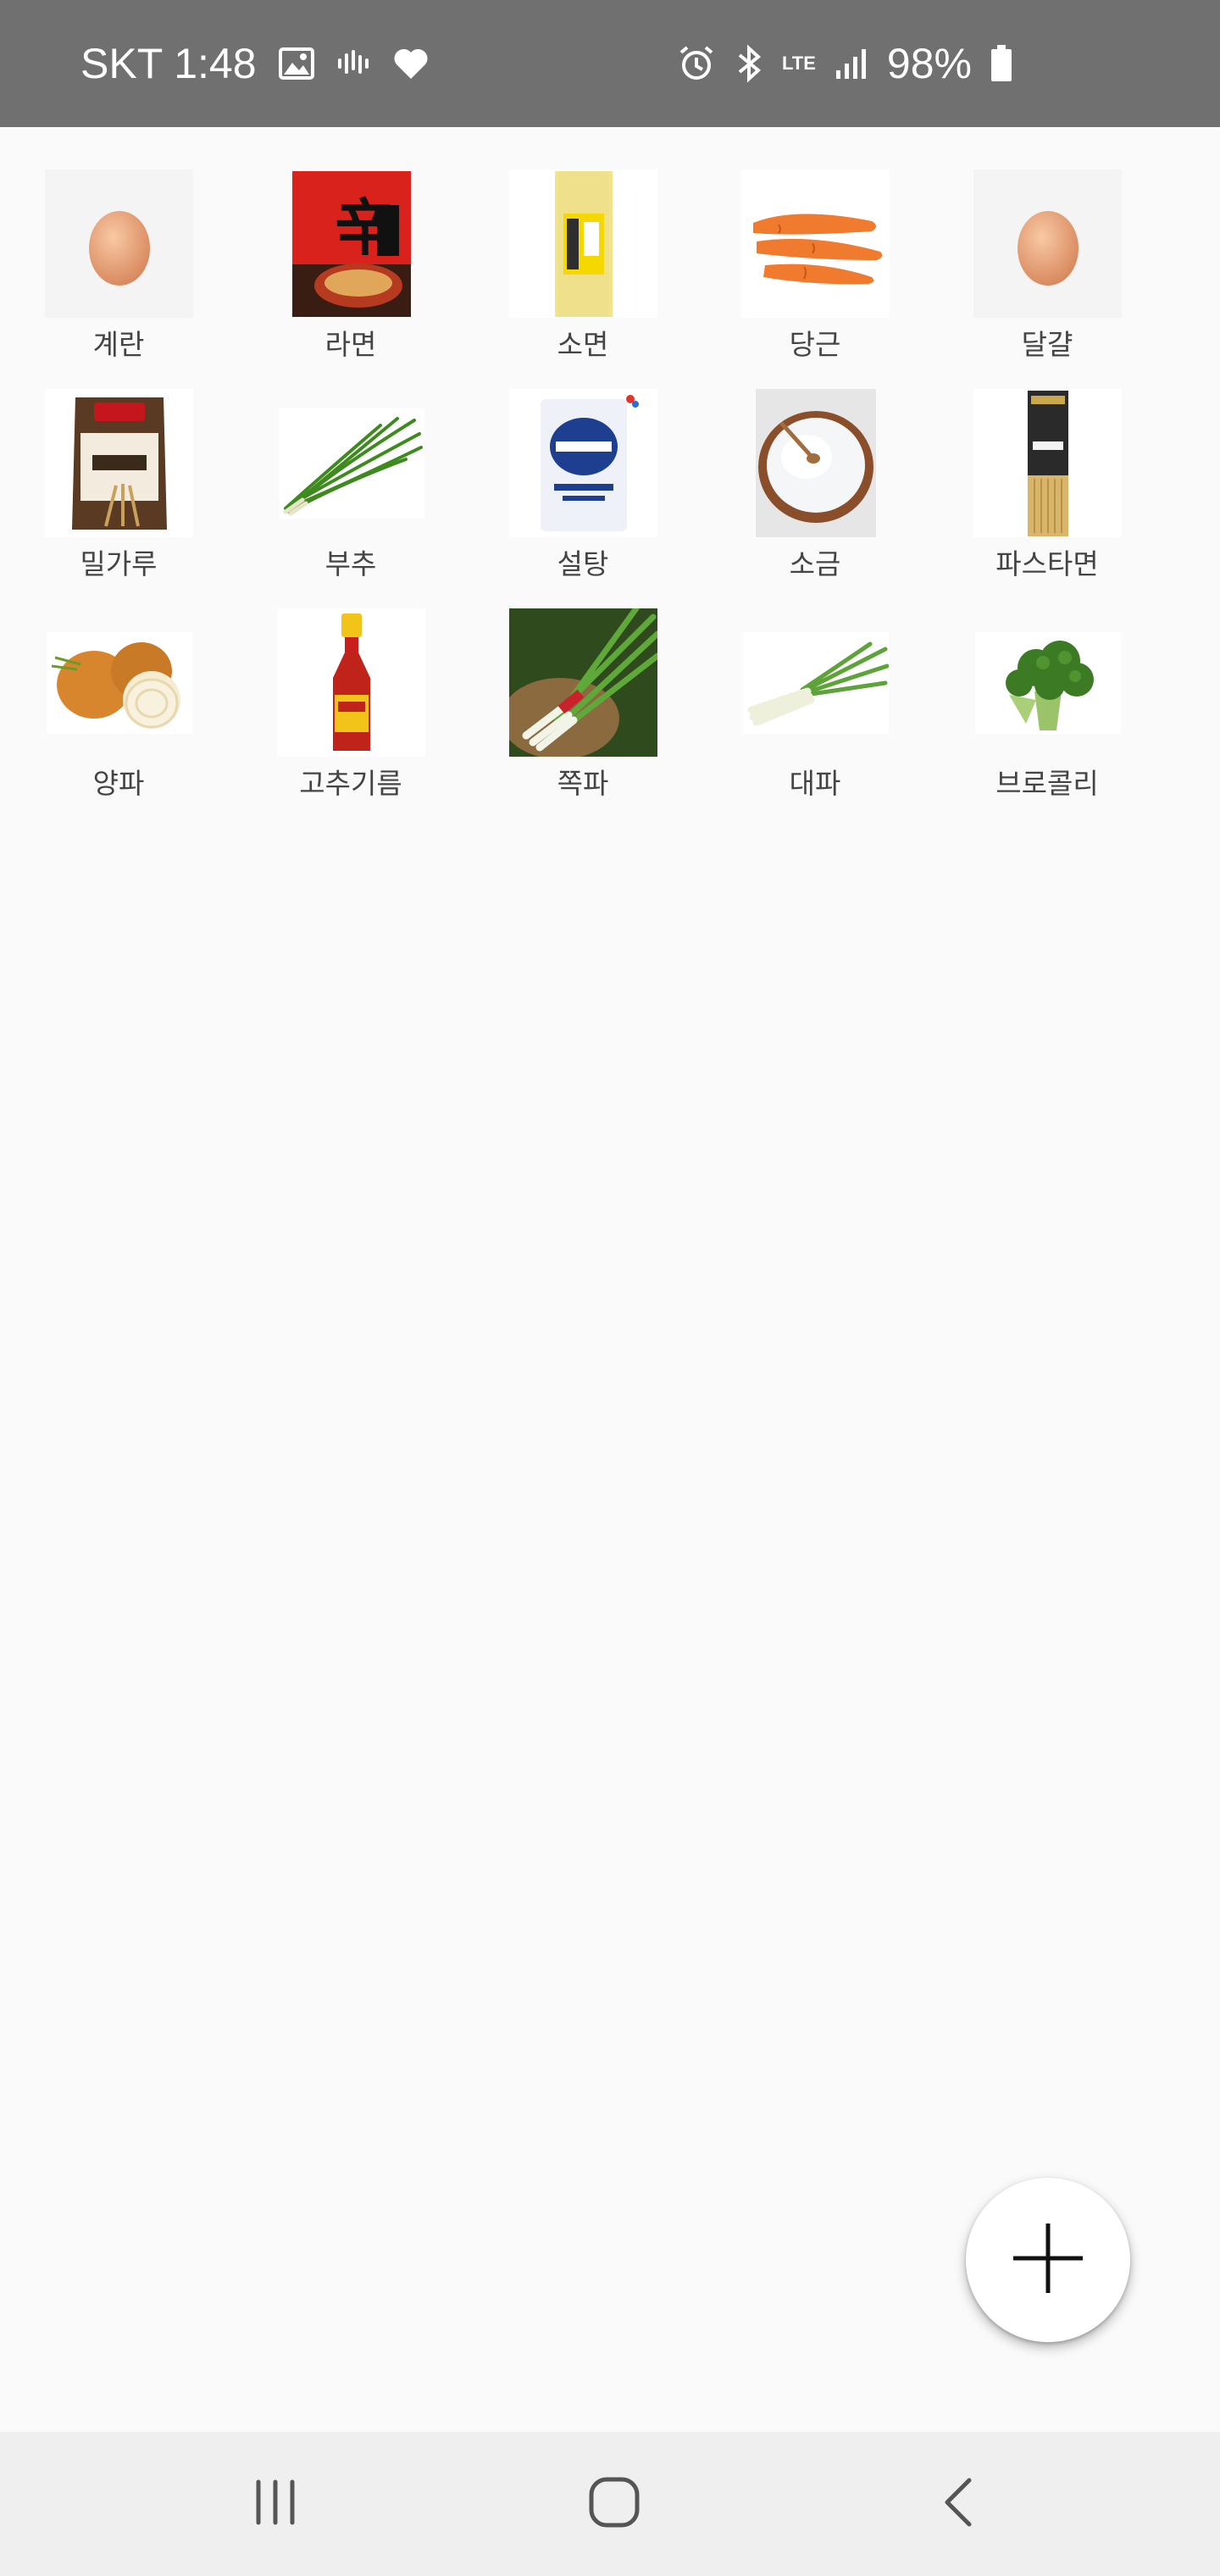 The width and height of the screenshot is (1220, 2576). I want to click on ingredient-item-somen: 소면, so click(583, 244).